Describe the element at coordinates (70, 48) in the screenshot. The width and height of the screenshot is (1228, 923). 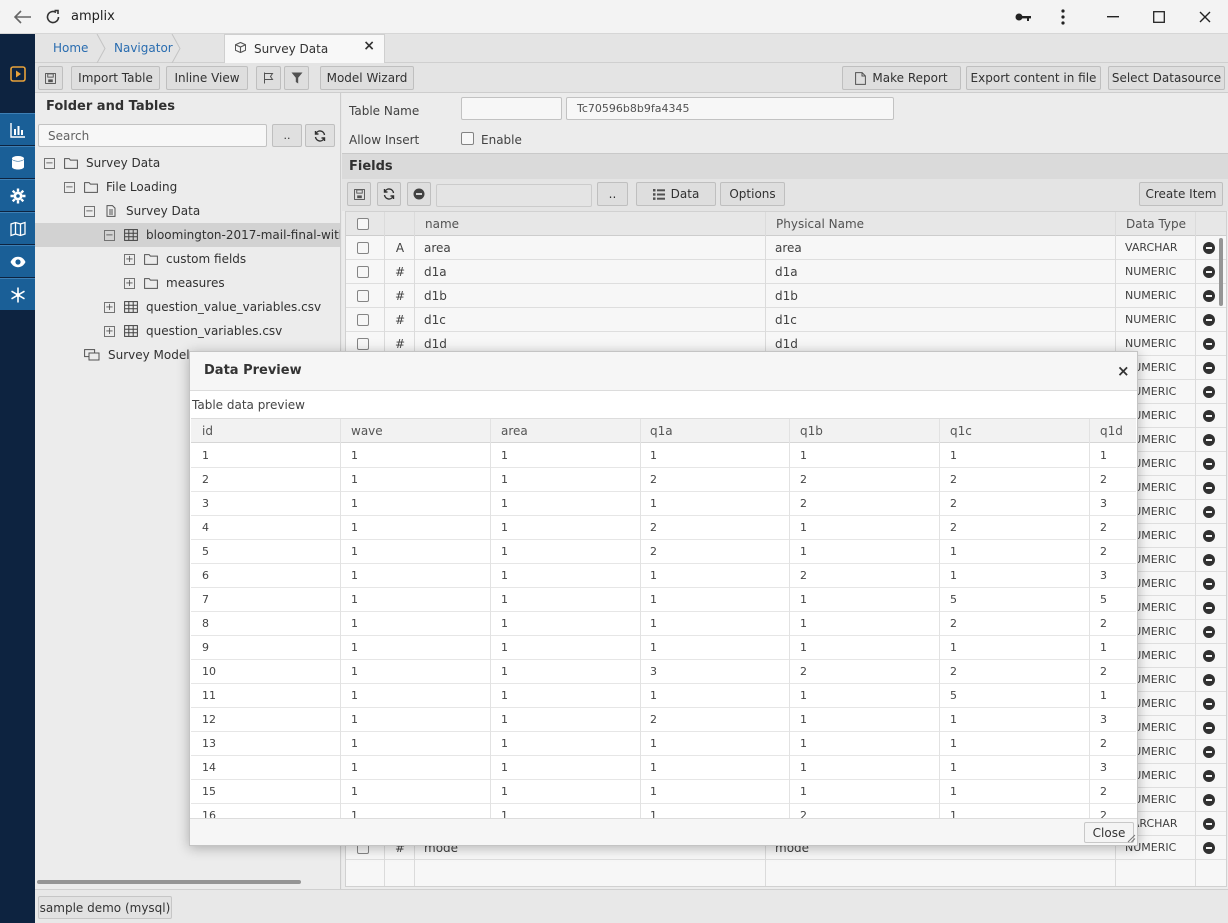
I see `breadcrumb-home: Home` at that location.